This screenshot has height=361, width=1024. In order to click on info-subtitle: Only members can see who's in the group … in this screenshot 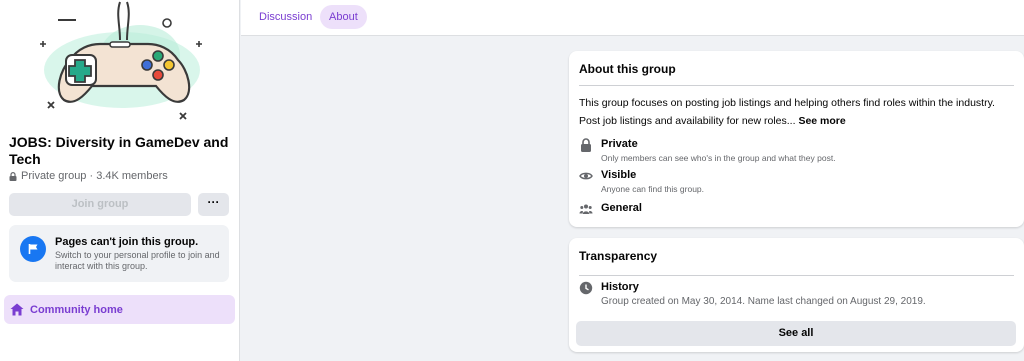, I will do `click(718, 158)`.